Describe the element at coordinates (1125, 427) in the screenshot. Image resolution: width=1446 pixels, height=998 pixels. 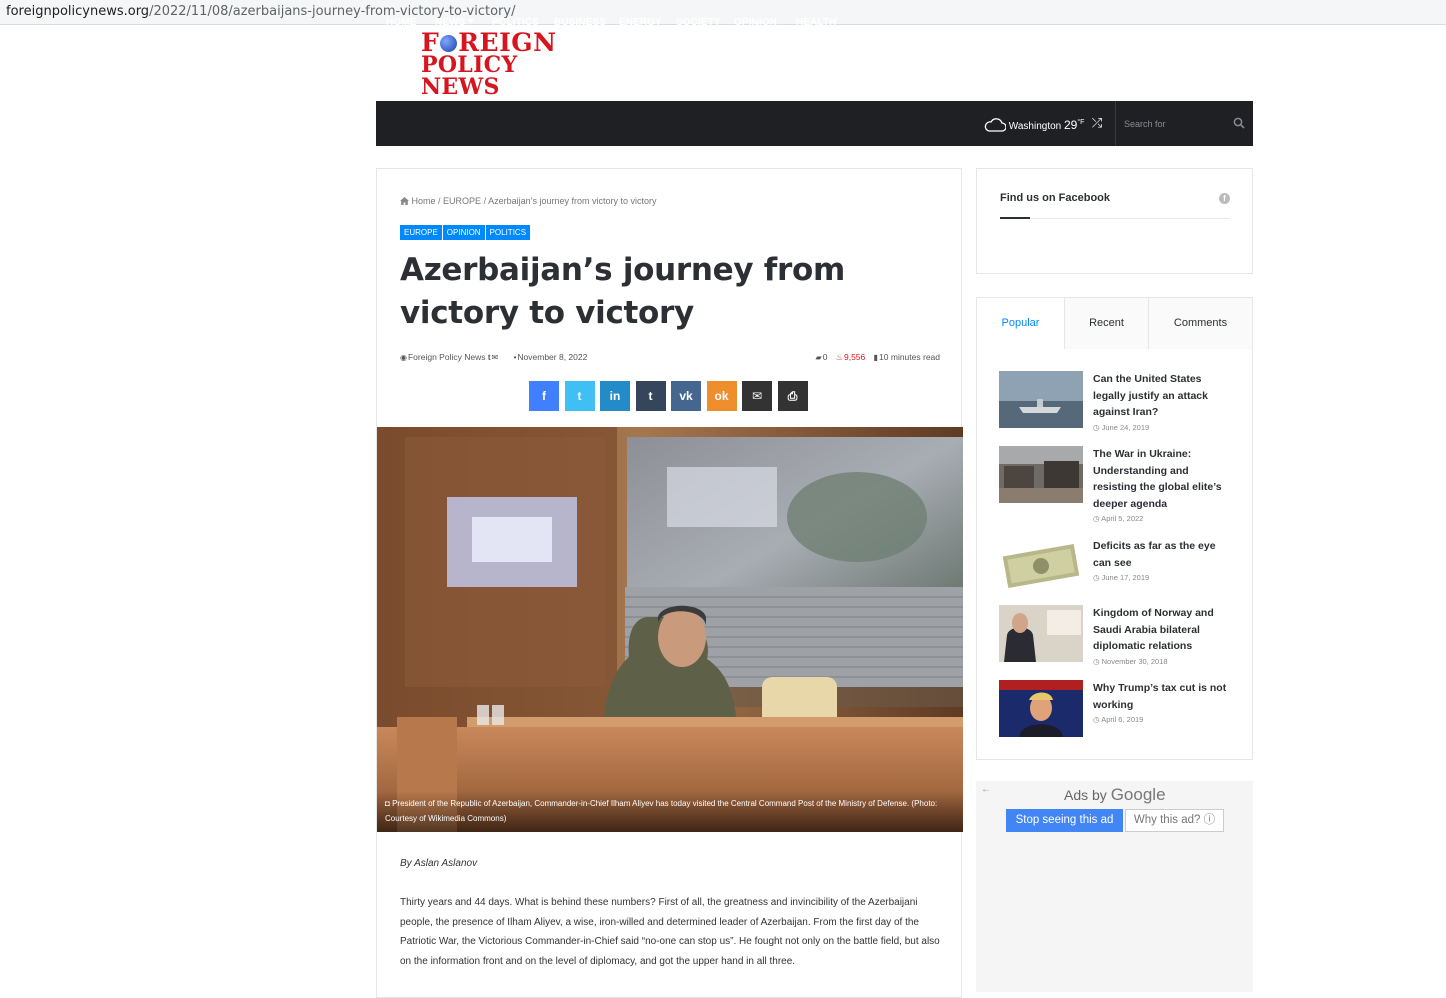
I see `post-date-text: June 24, 2019` at that location.